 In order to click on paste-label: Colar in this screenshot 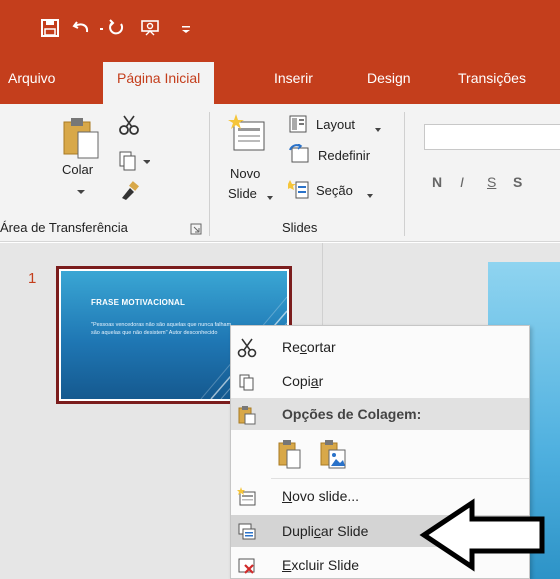, I will do `click(77, 169)`.